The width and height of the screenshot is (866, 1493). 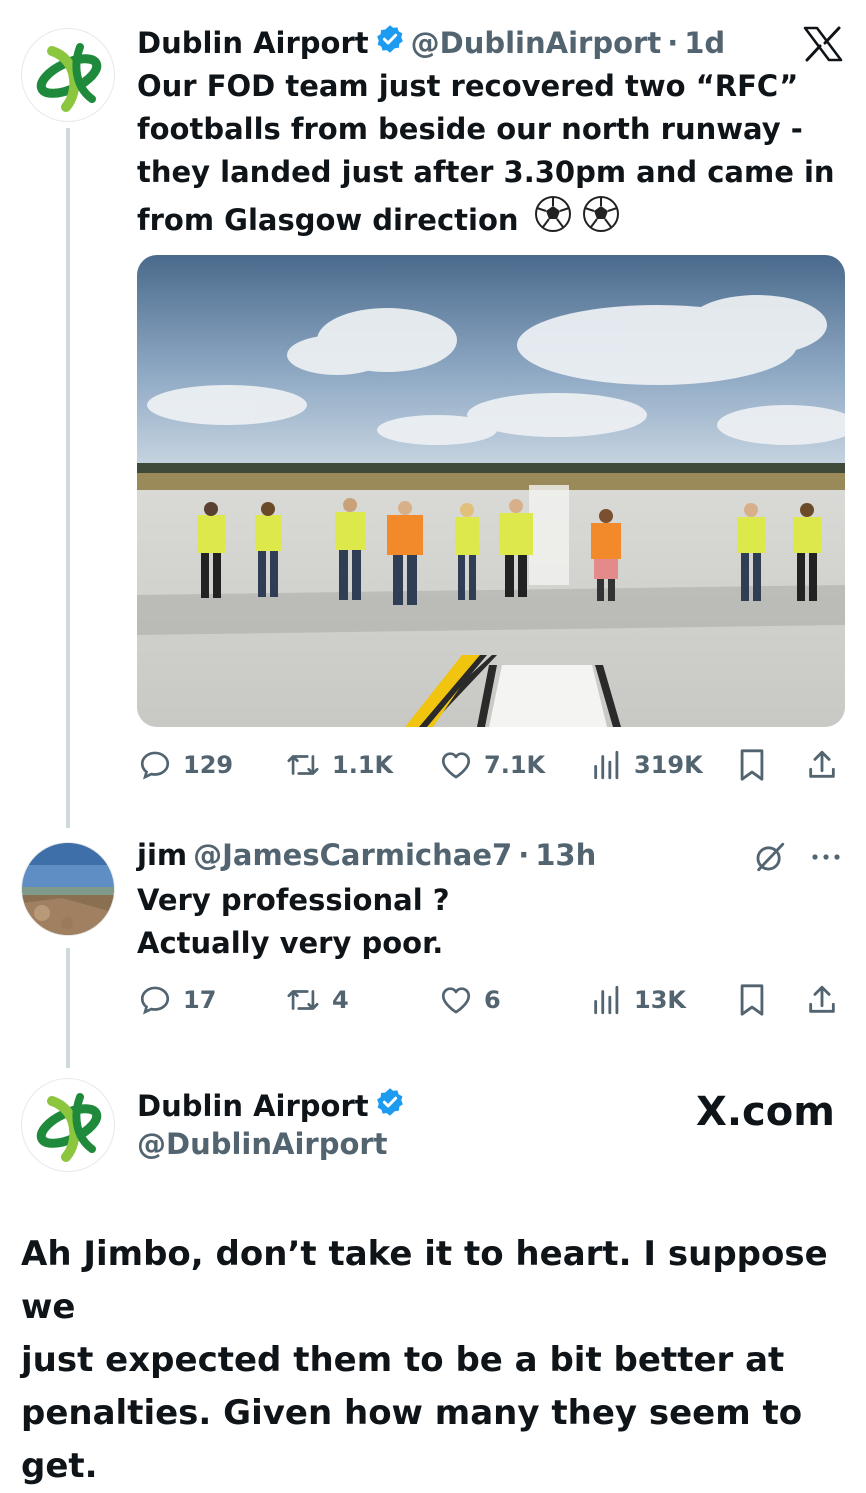 I want to click on author-name: Dublin Airport, so click(x=253, y=43).